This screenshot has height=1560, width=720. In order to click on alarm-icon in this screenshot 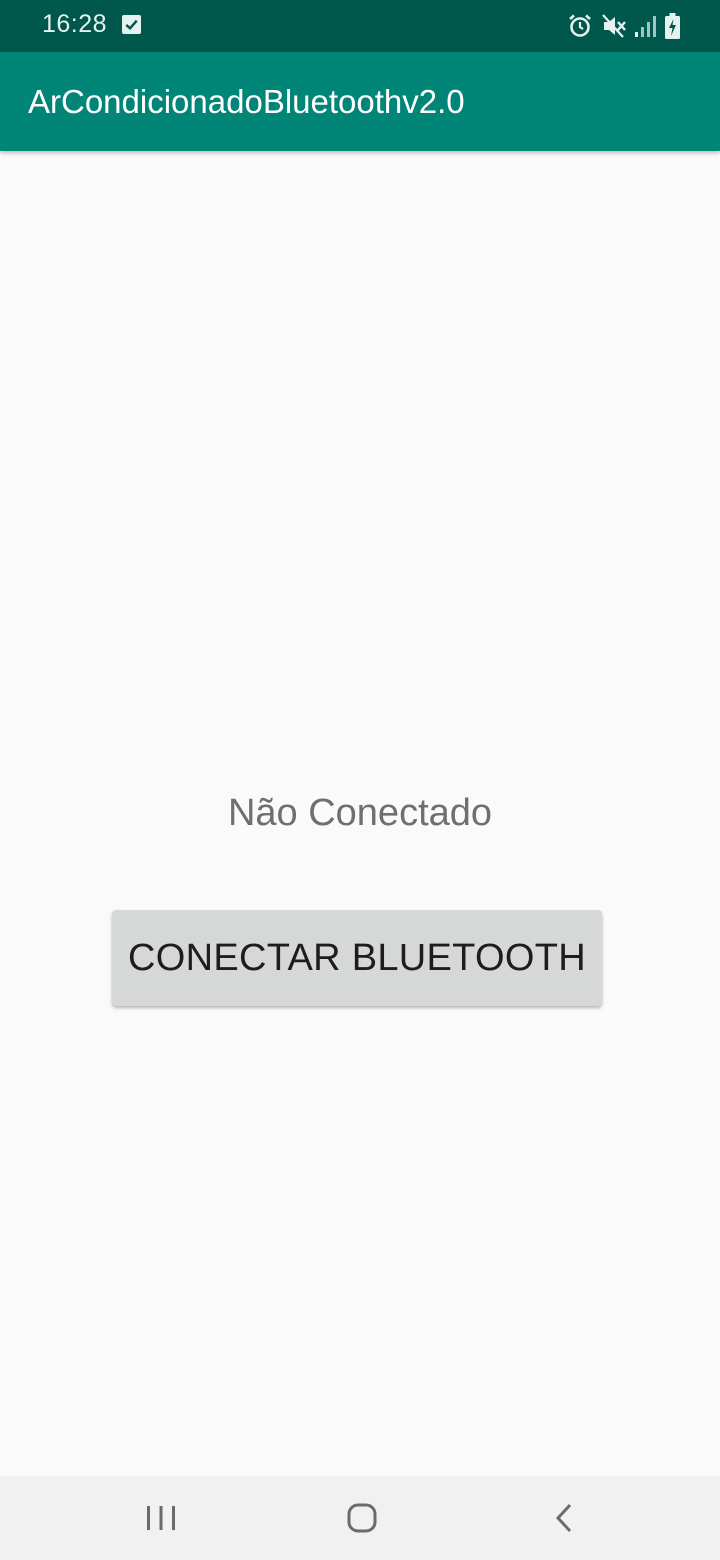, I will do `click(580, 25)`.